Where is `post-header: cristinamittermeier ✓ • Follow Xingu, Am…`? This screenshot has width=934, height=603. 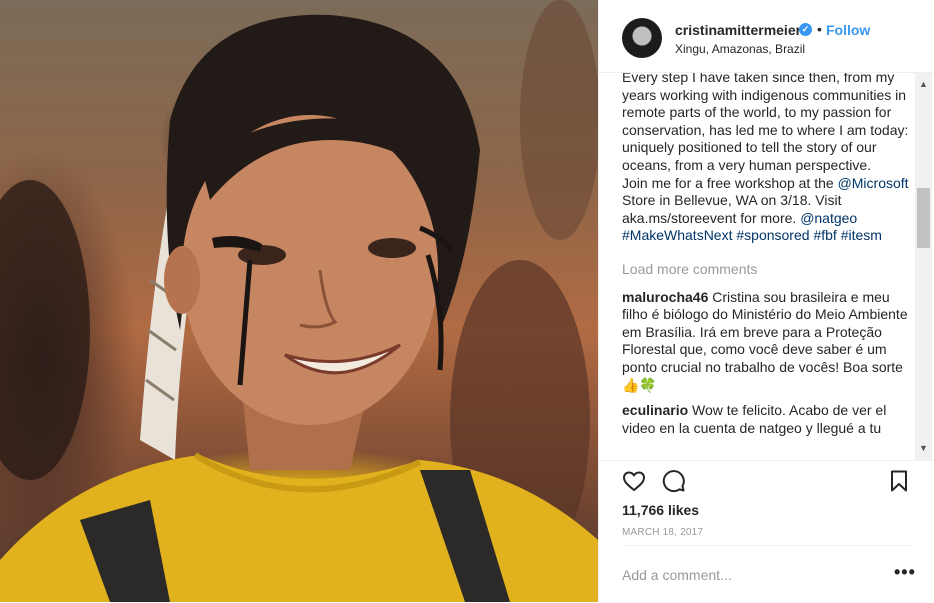 post-header: cristinamittermeier ✓ • Follow Xingu, Am… is located at coordinates (766, 36).